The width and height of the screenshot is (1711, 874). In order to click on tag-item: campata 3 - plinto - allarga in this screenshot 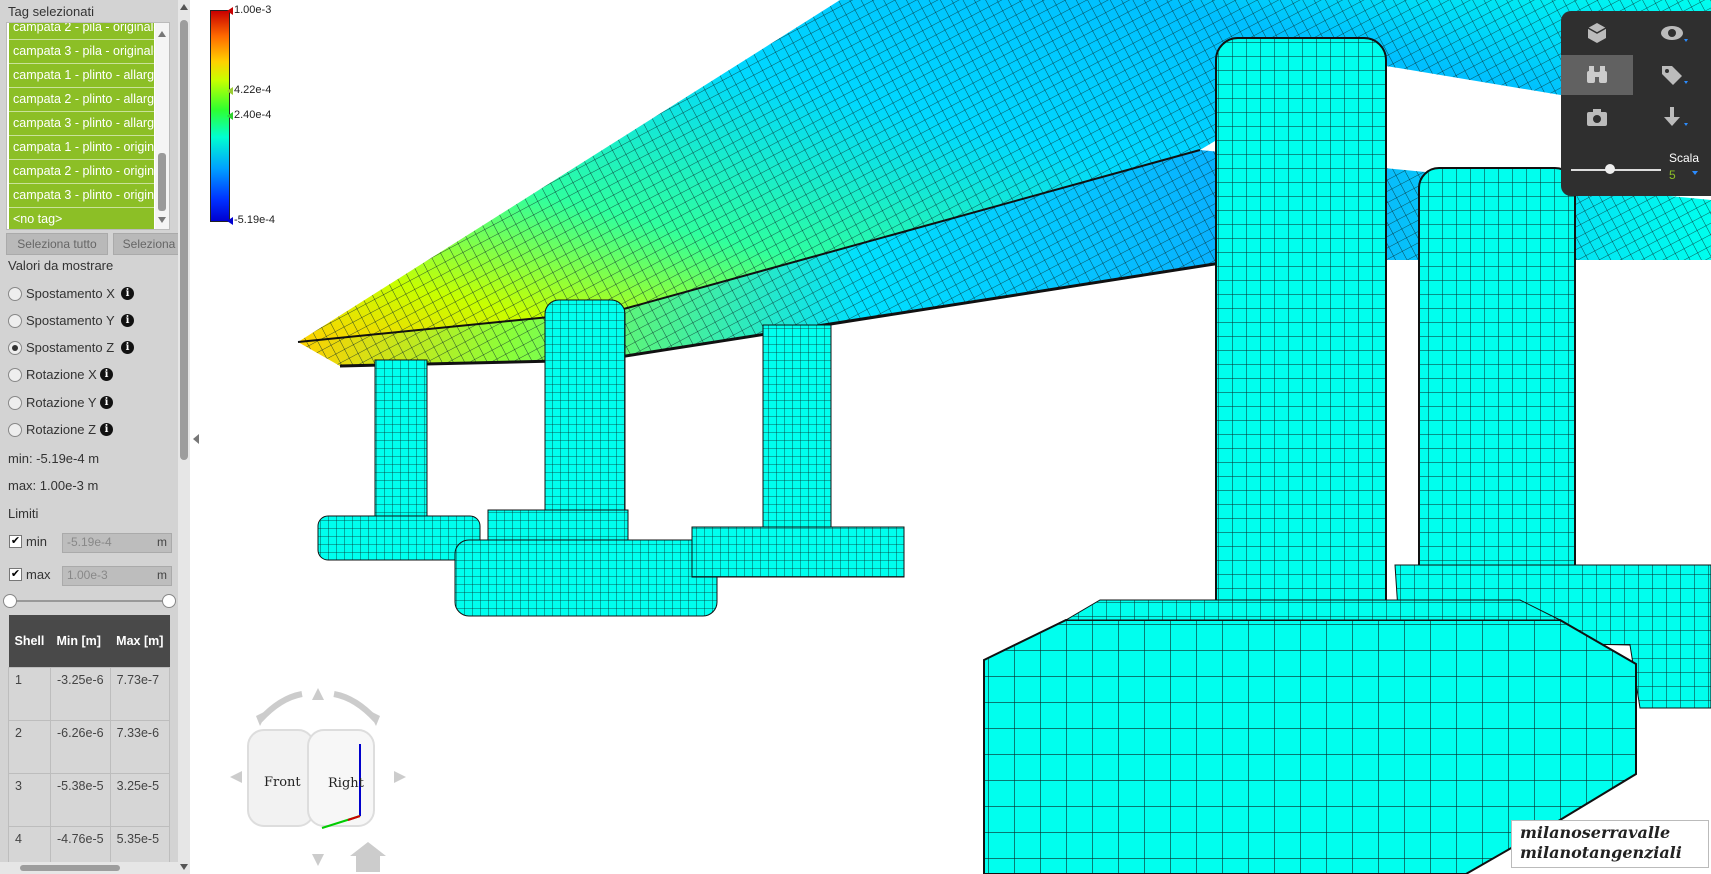, I will do `click(81, 123)`.